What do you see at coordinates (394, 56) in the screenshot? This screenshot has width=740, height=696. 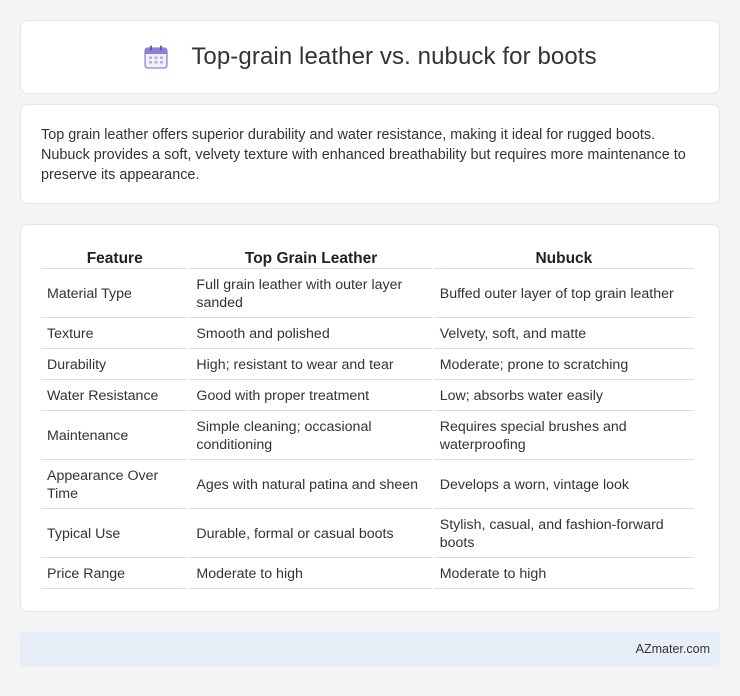 I see `page-title: Top-grain leather vs. nubuck for boots` at bounding box center [394, 56].